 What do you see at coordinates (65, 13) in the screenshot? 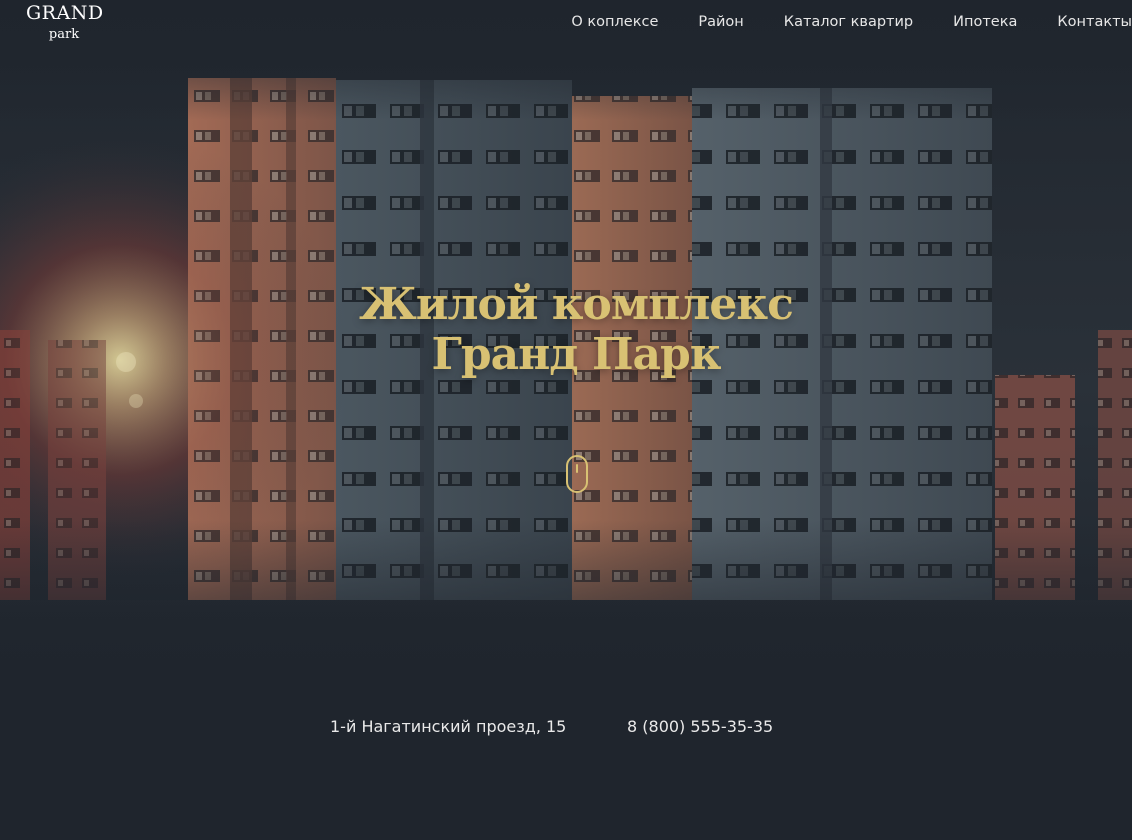
I see `logo-text-top: GRAND` at bounding box center [65, 13].